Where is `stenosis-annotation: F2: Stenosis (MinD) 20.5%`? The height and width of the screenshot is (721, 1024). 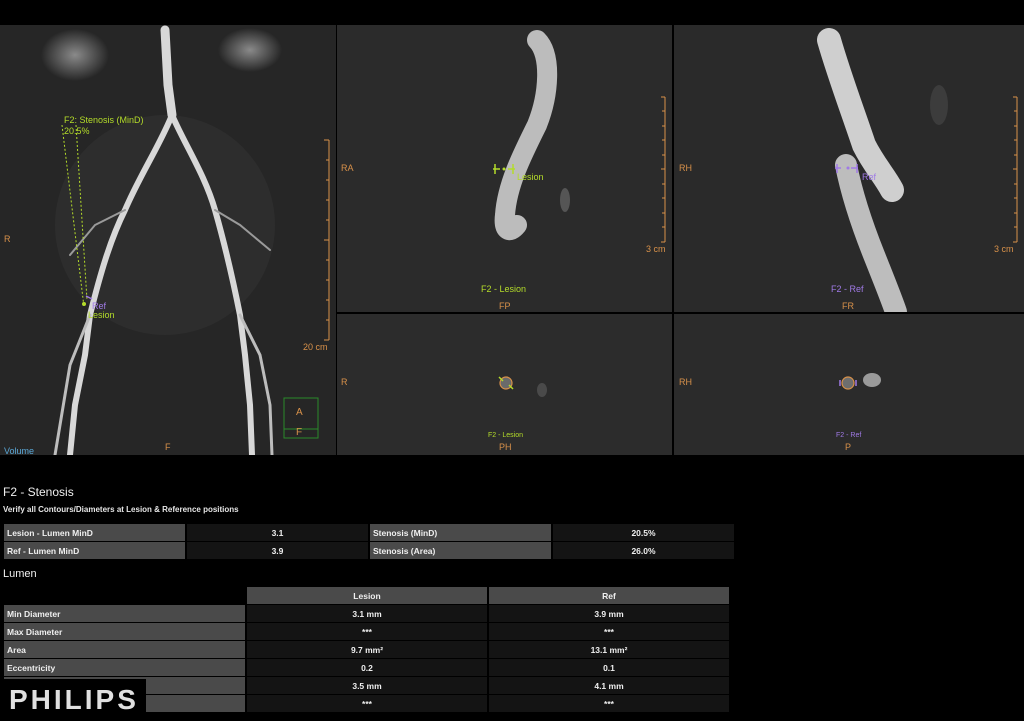 stenosis-annotation: F2: Stenosis (MinD) 20.5% is located at coordinates (104, 126).